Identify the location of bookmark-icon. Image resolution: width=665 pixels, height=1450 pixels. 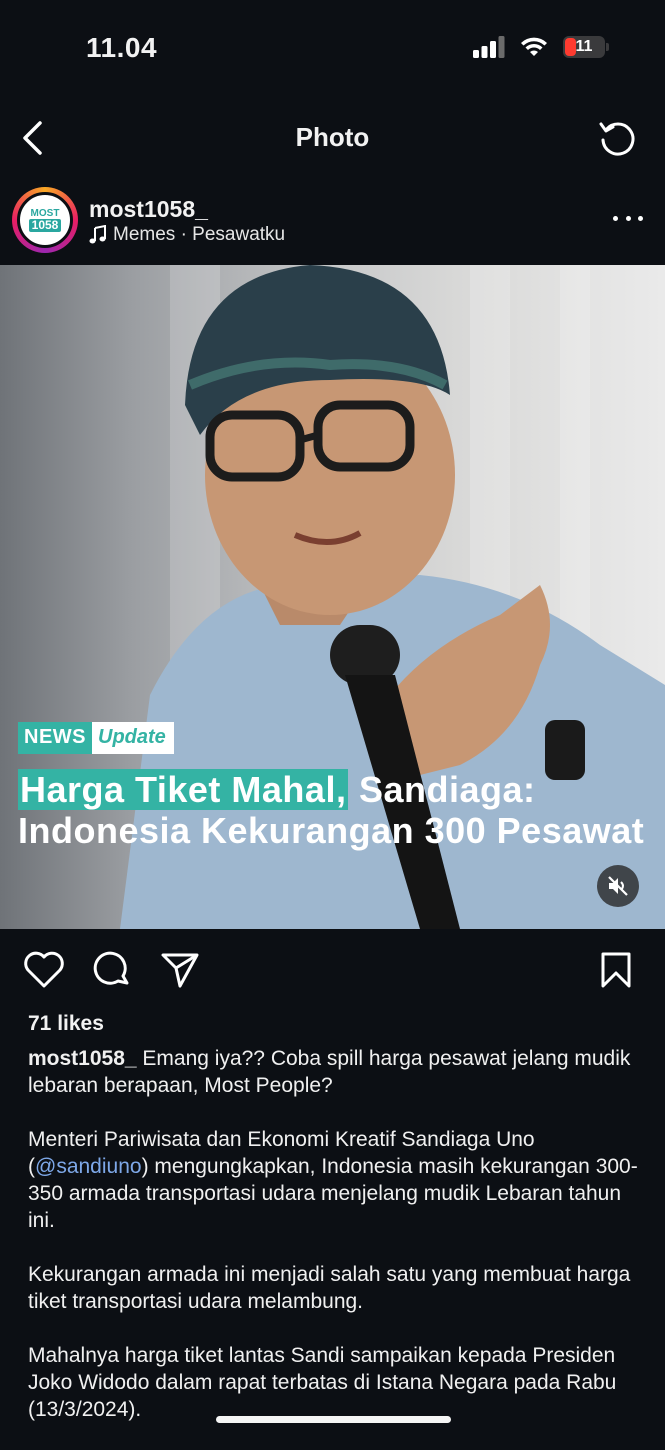
(616, 970).